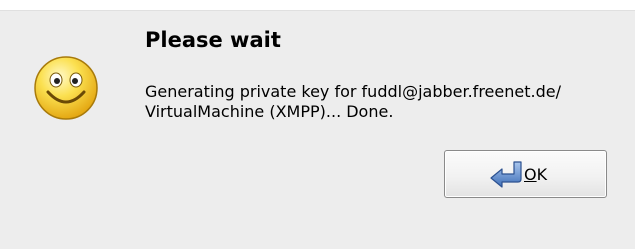 The image size is (635, 249). I want to click on dialog-border, so click(317, 10).